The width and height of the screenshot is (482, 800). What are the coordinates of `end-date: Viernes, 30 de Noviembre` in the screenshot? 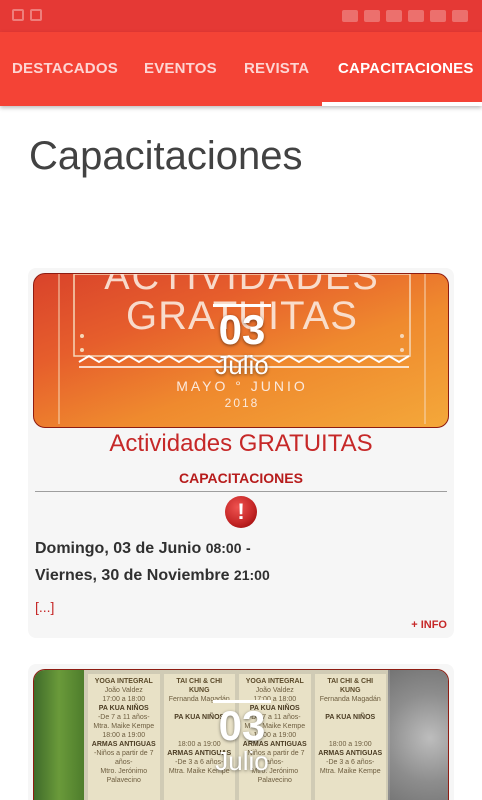 It's located at (132, 575).